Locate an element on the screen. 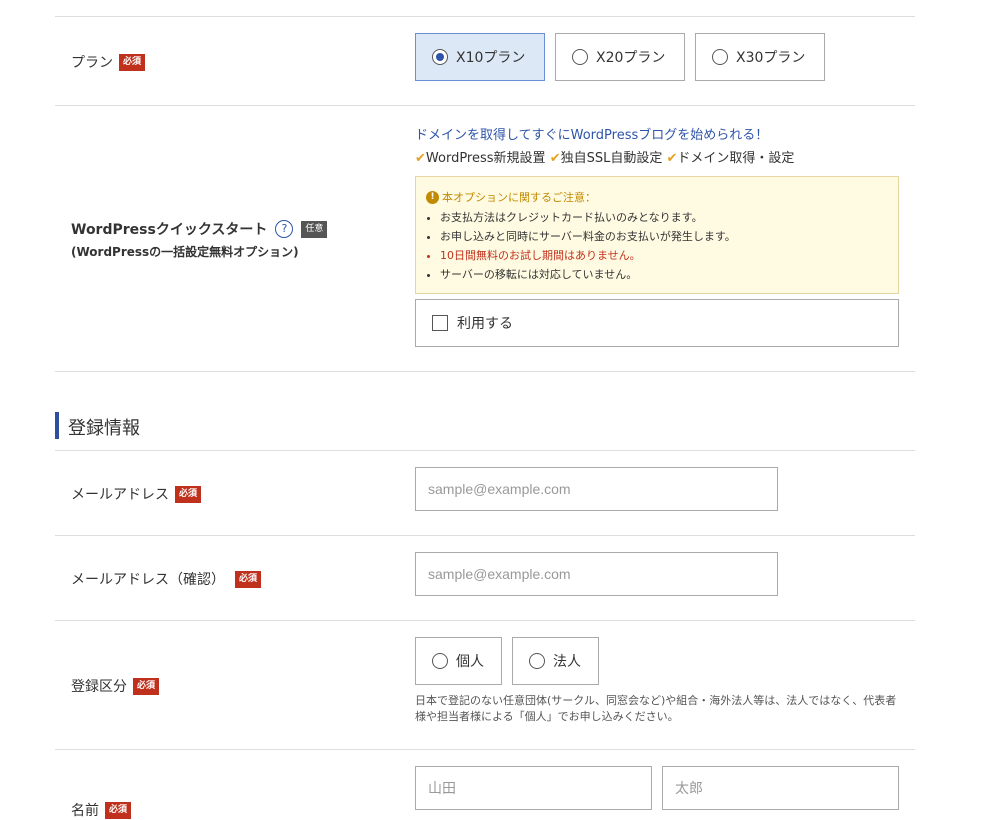  name-label: 名前 is located at coordinates (85, 811).